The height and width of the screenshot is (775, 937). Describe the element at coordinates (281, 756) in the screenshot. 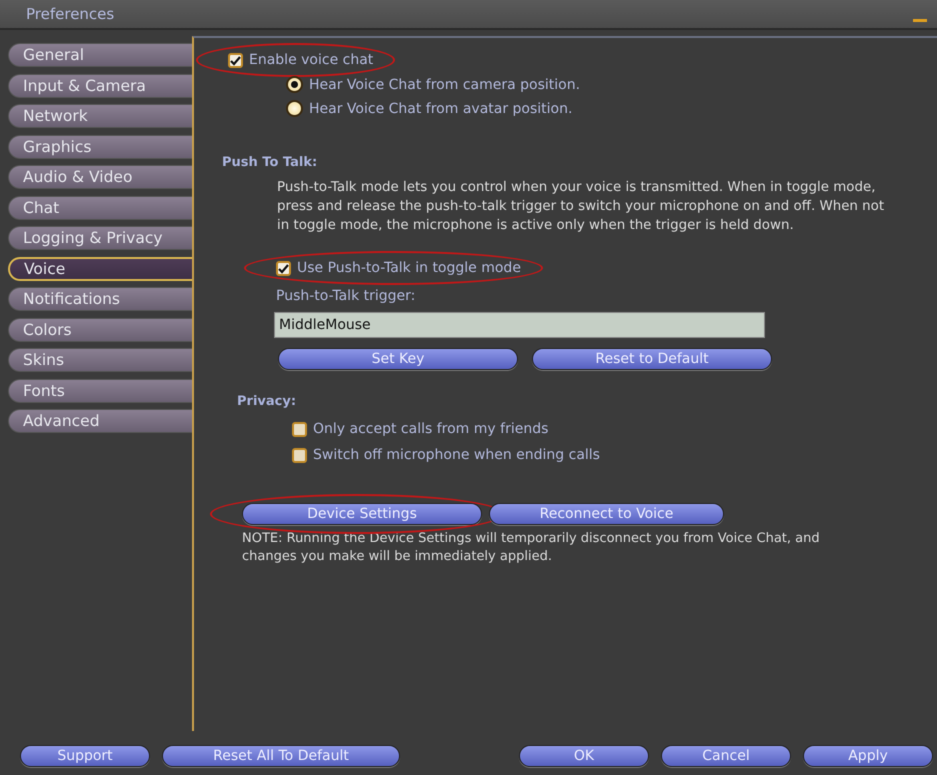

I see `footer-button: Reset All To Default` at that location.